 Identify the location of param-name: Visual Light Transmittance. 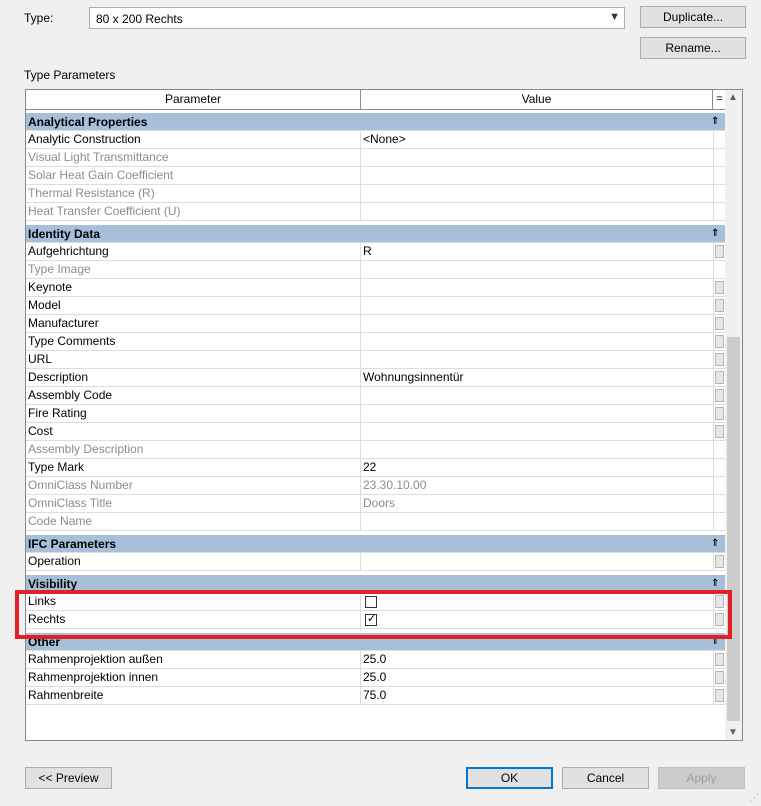
(98, 157).